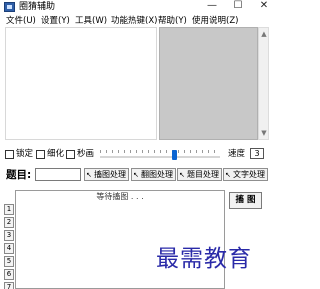  Describe the element at coordinates (9, 235) in the screenshot. I see `row-number: 3` at that location.